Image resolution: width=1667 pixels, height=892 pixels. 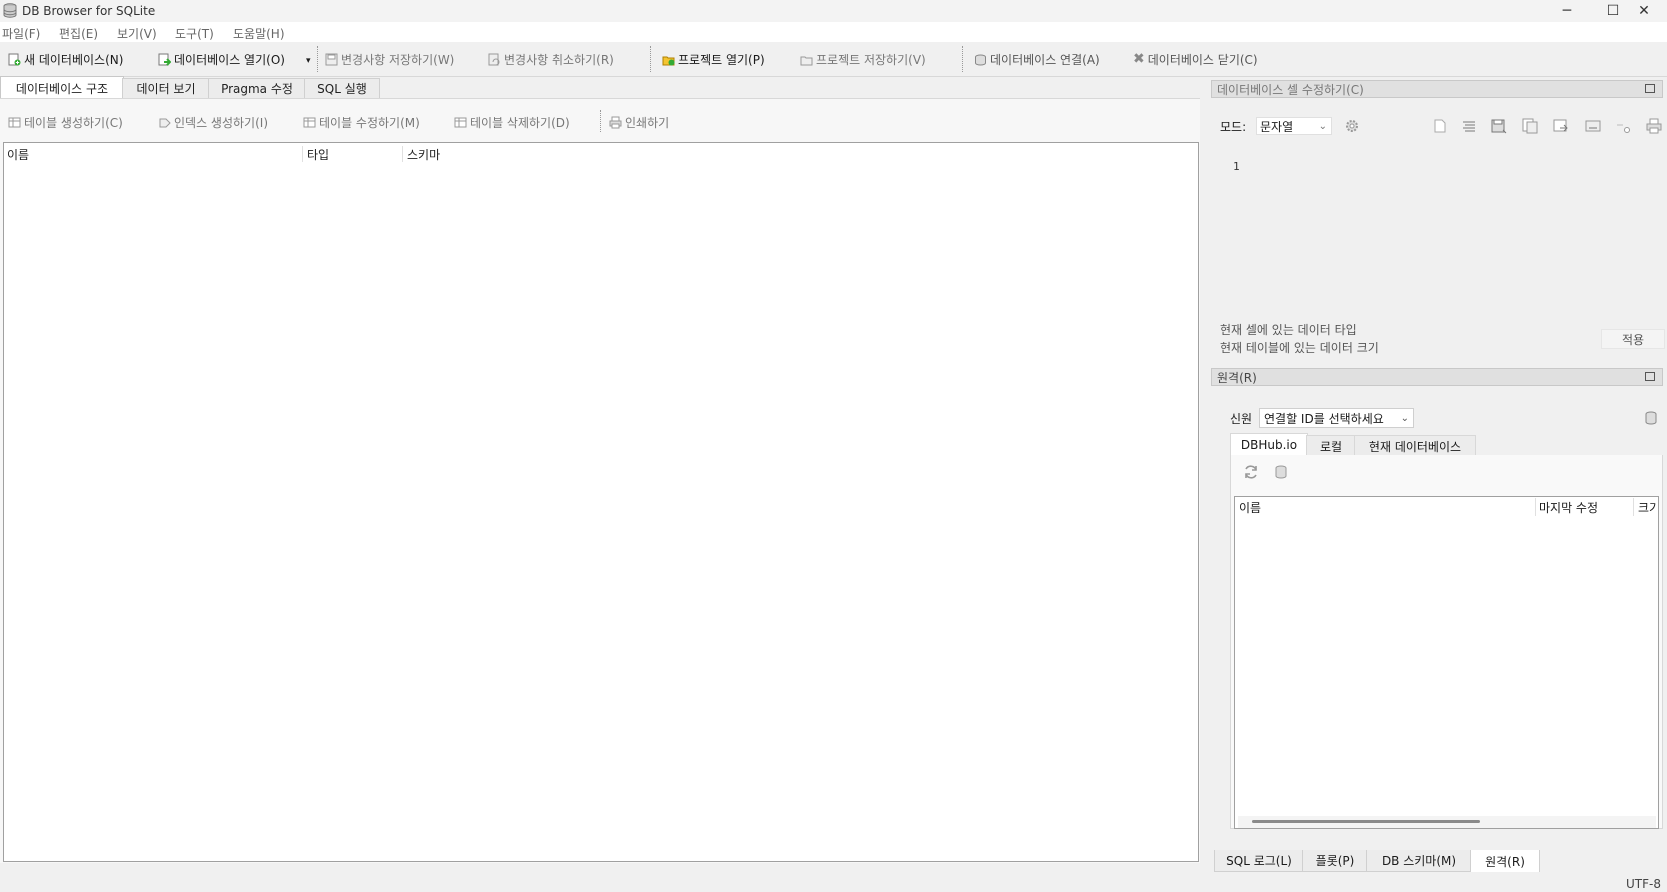 What do you see at coordinates (1241, 419) in the screenshot?
I see `identity-label: 신원` at bounding box center [1241, 419].